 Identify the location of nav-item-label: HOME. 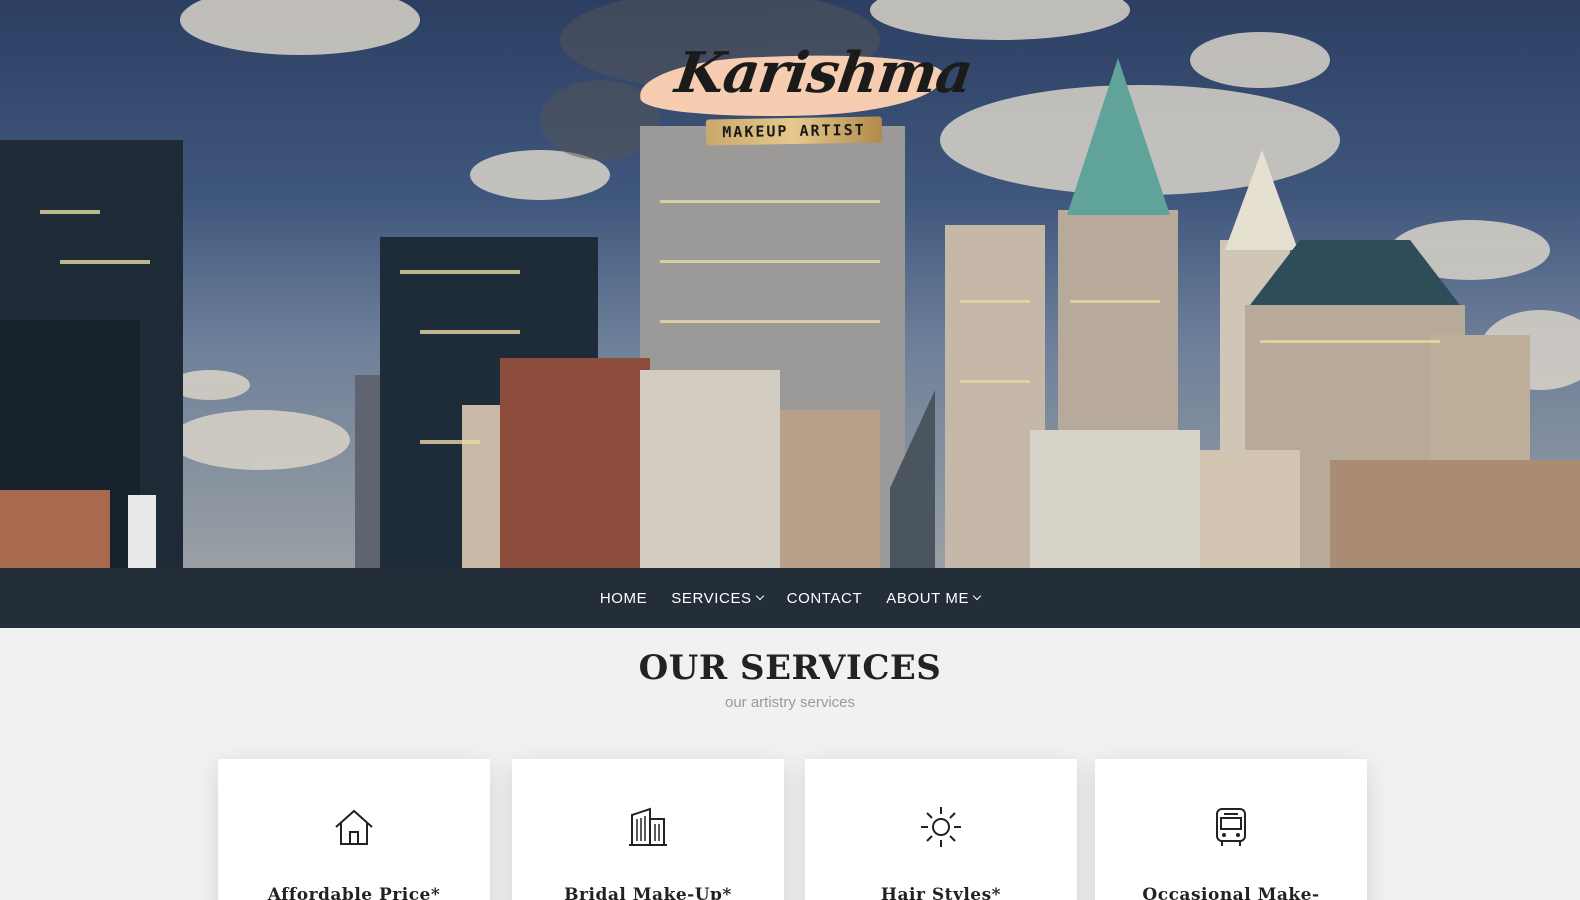
(623, 598).